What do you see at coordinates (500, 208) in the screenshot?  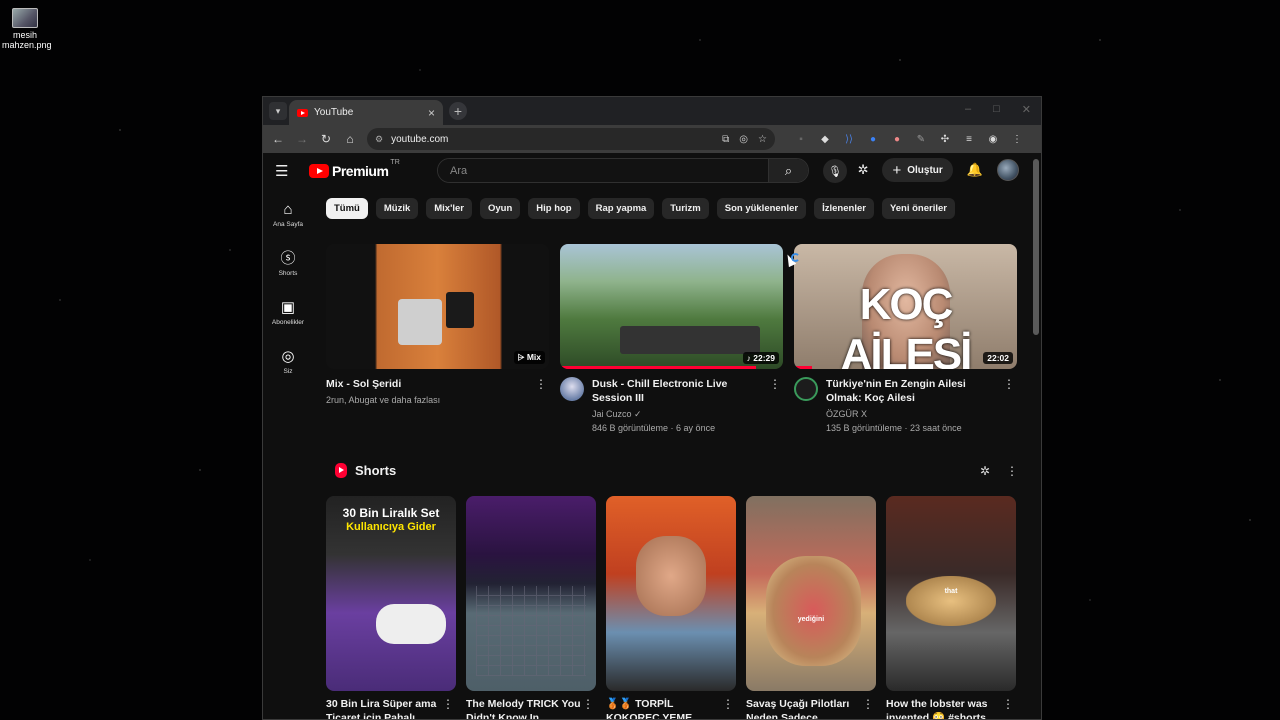 I see `chip-gaming: Oyun` at bounding box center [500, 208].